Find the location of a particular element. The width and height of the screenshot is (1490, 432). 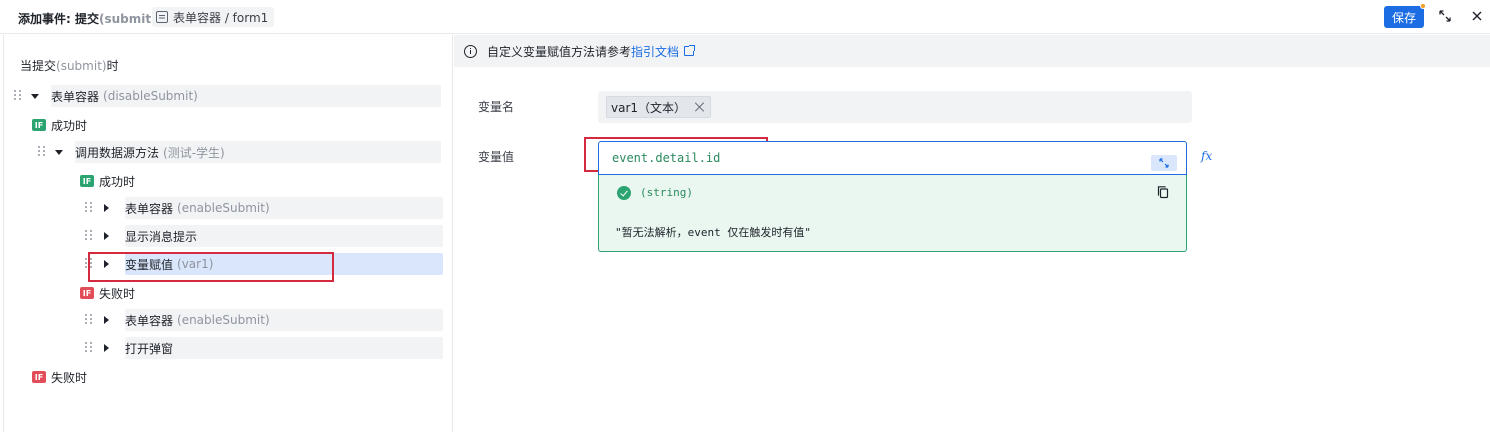

tree-node-success-action: 表单容器 (enableSubmit) is located at coordinates (263, 208).